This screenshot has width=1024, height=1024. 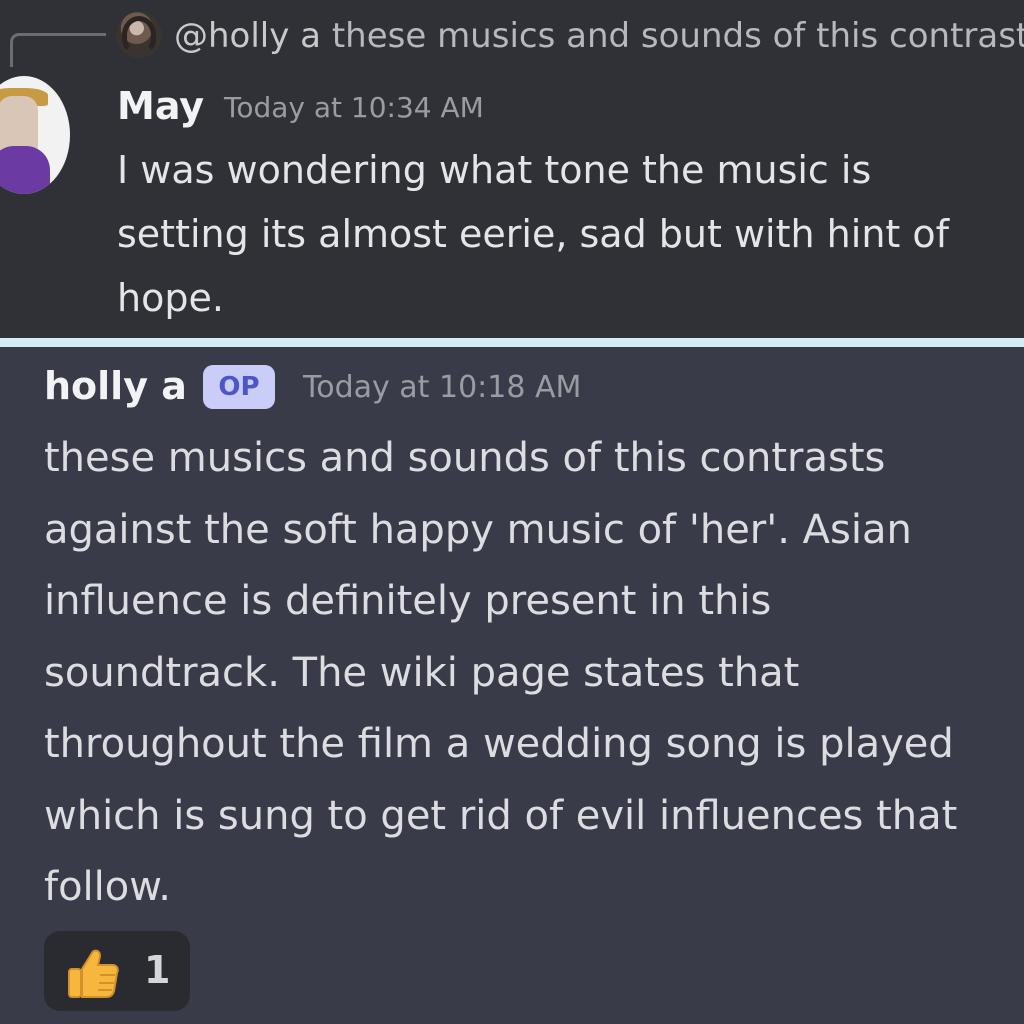 What do you see at coordinates (115, 386) in the screenshot?
I see `author-name: holly a` at bounding box center [115, 386].